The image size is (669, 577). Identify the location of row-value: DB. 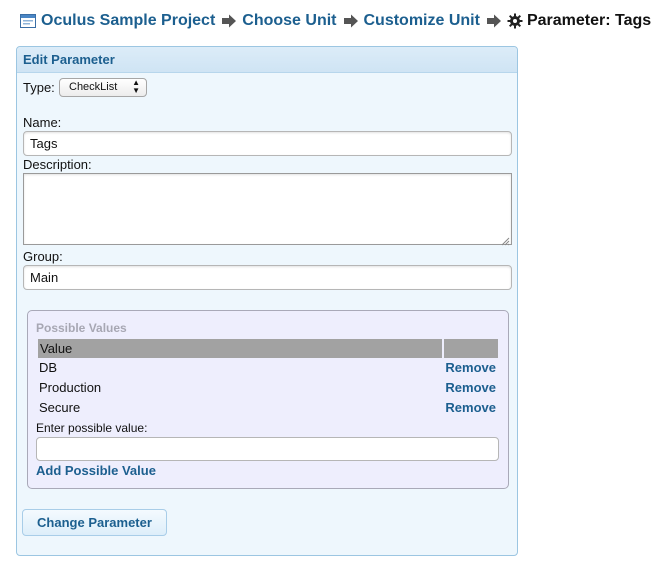
(48, 367).